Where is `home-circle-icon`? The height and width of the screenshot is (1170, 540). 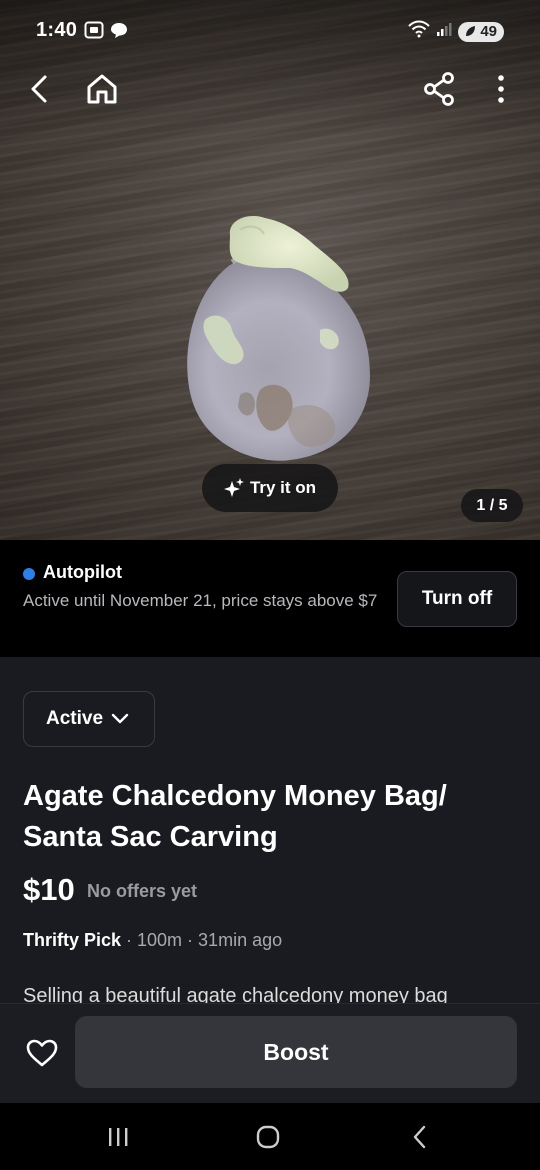 home-circle-icon is located at coordinates (268, 1137).